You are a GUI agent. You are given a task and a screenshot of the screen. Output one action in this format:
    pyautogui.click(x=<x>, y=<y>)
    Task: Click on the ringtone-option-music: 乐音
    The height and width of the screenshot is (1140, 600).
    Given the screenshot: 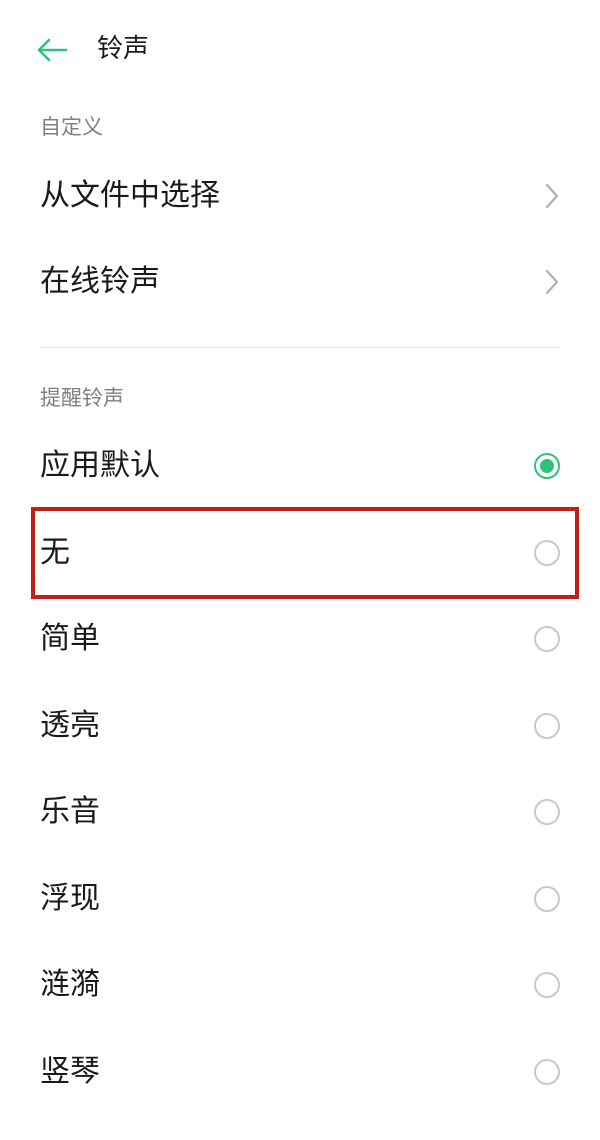 What is the action you would take?
    pyautogui.click(x=300, y=812)
    